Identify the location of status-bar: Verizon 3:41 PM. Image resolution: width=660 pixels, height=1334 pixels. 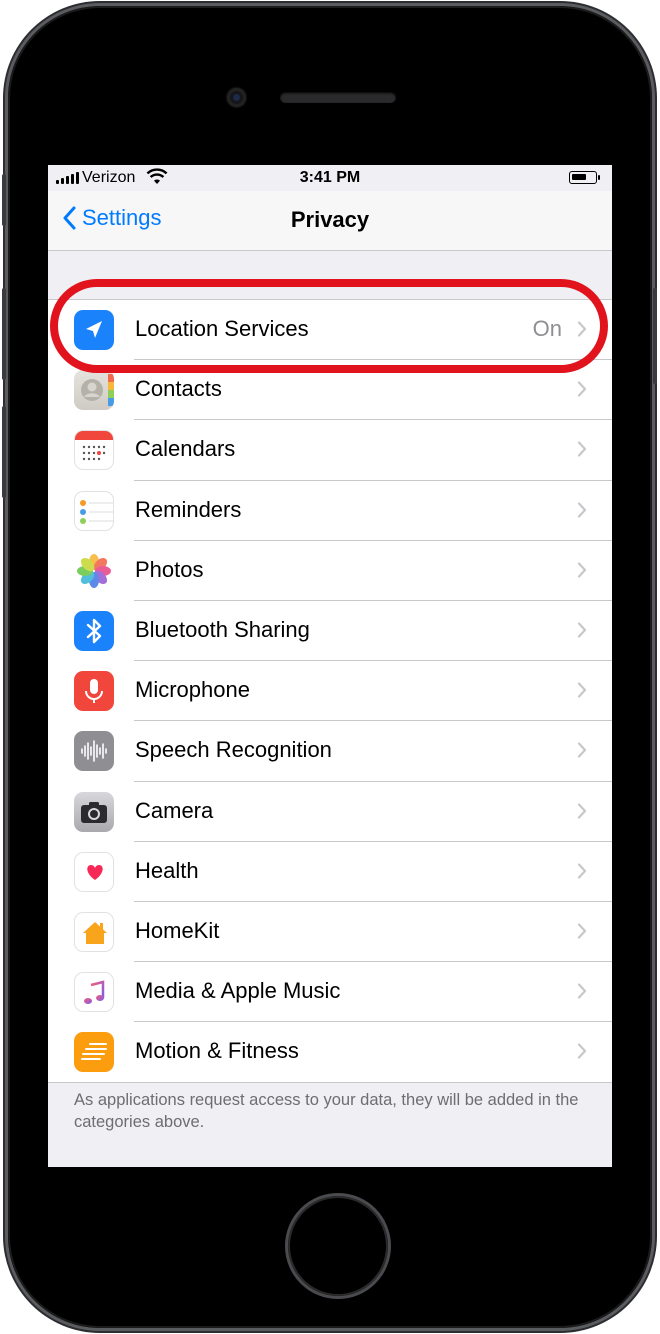
(330, 178).